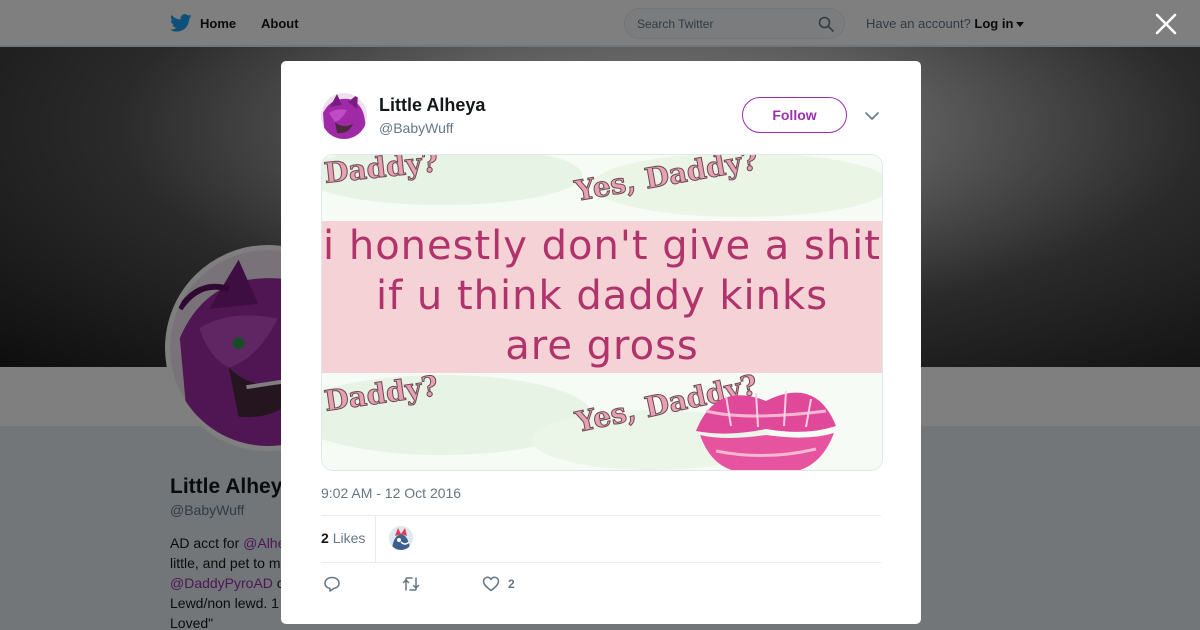 This screenshot has height=630, width=1200. Describe the element at coordinates (1166, 24) in the screenshot. I see `close-icon` at that location.